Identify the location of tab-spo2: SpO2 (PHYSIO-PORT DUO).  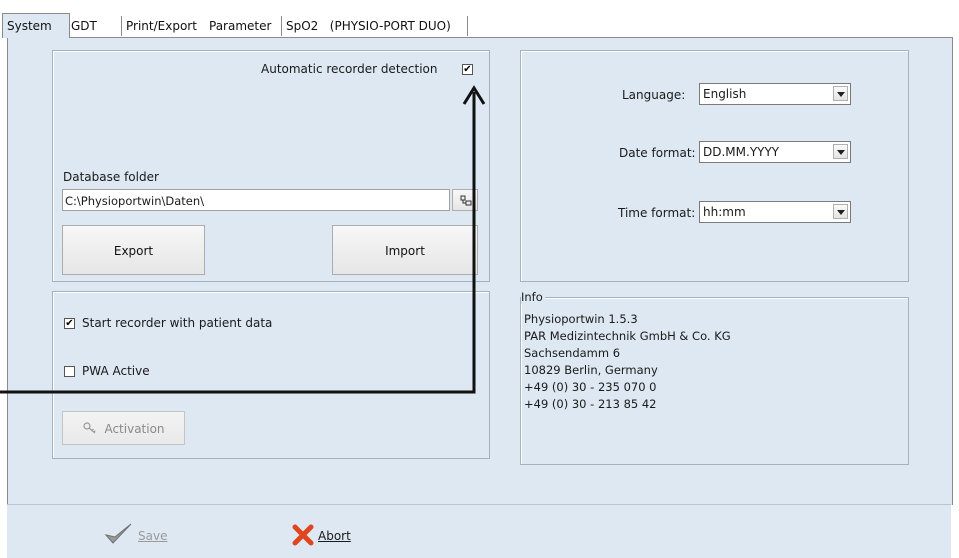
(375, 26).